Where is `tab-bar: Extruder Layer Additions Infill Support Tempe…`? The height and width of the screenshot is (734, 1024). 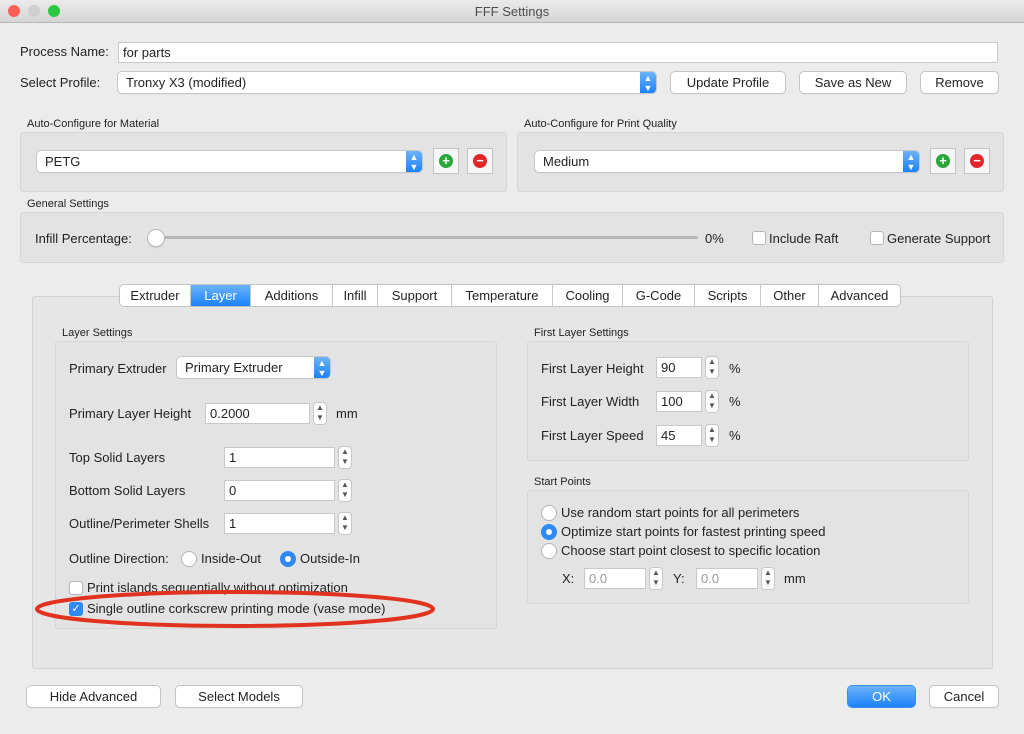 tab-bar: Extruder Layer Additions Infill Support Tempe… is located at coordinates (510, 295).